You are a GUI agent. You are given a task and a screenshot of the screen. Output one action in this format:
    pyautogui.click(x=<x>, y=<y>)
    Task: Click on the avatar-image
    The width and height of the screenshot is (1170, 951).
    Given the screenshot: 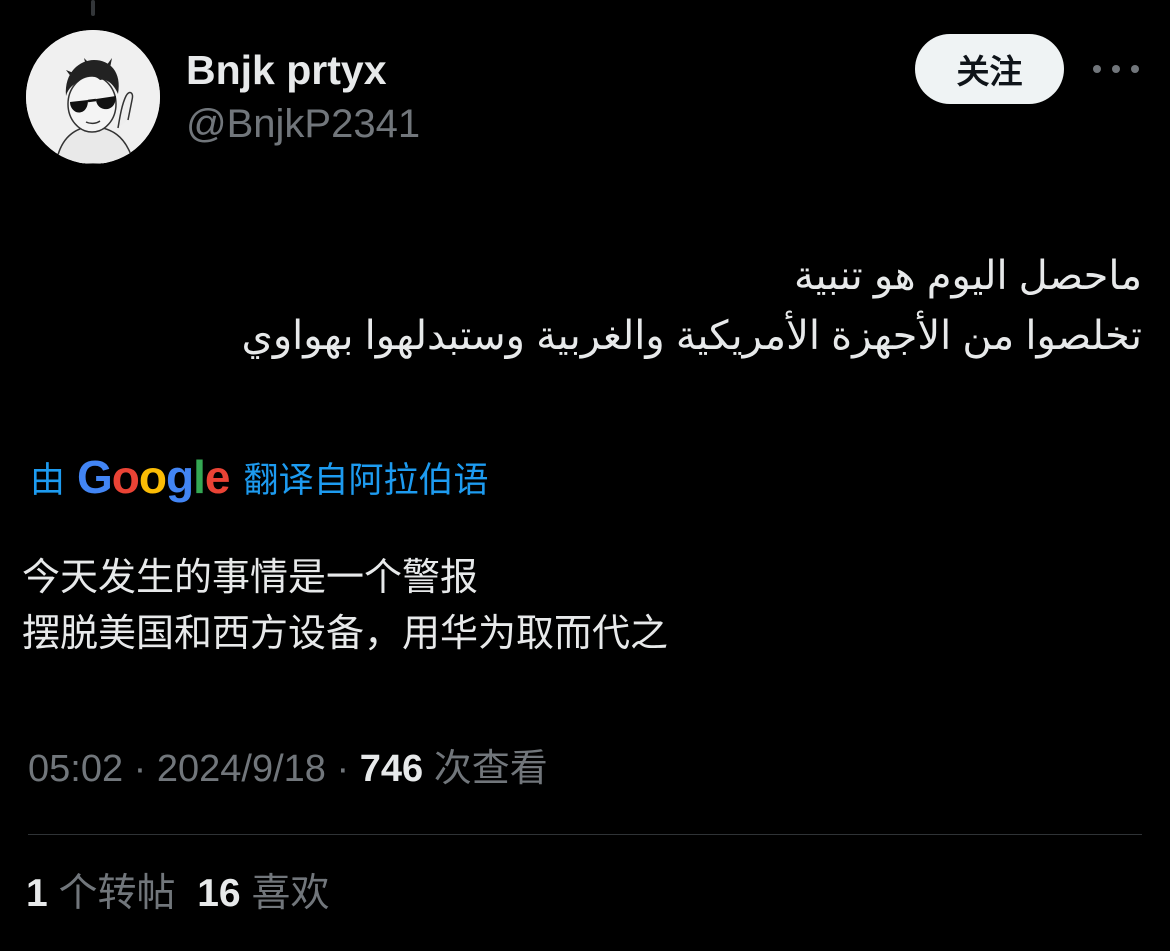 What is the action you would take?
    pyautogui.click(x=93, y=97)
    